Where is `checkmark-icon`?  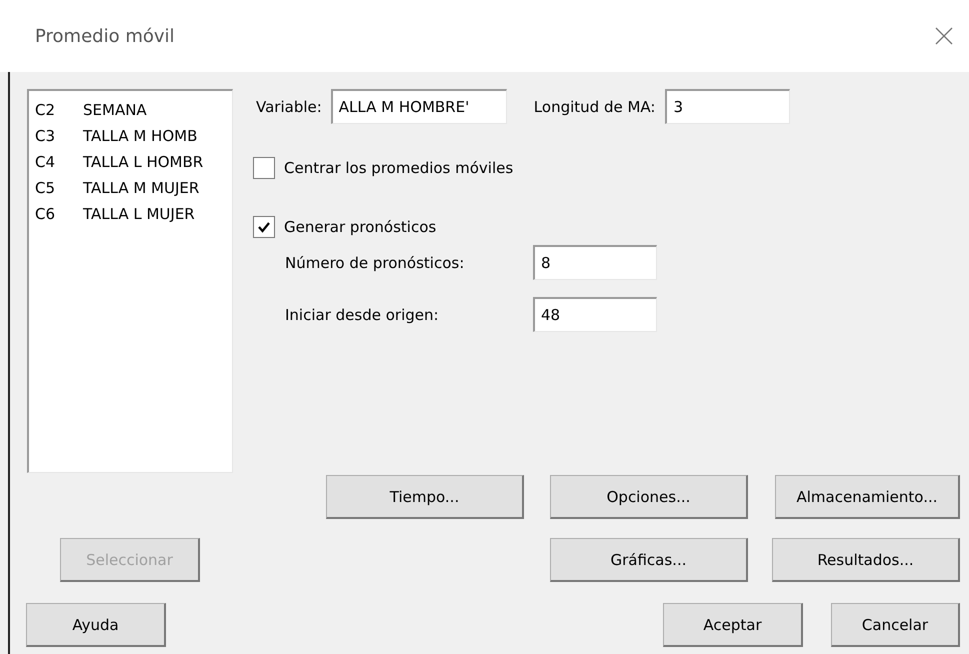 checkmark-icon is located at coordinates (264, 227).